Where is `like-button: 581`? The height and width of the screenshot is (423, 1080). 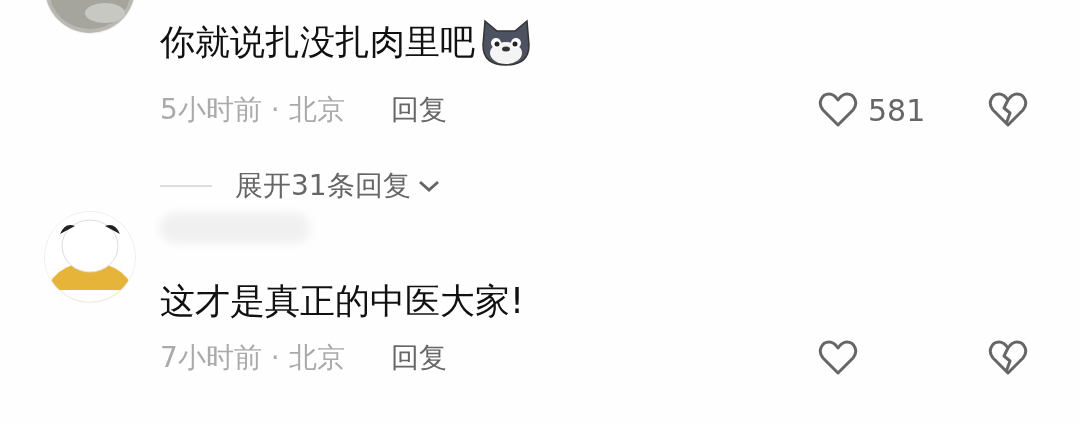 like-button: 581 is located at coordinates (883, 110).